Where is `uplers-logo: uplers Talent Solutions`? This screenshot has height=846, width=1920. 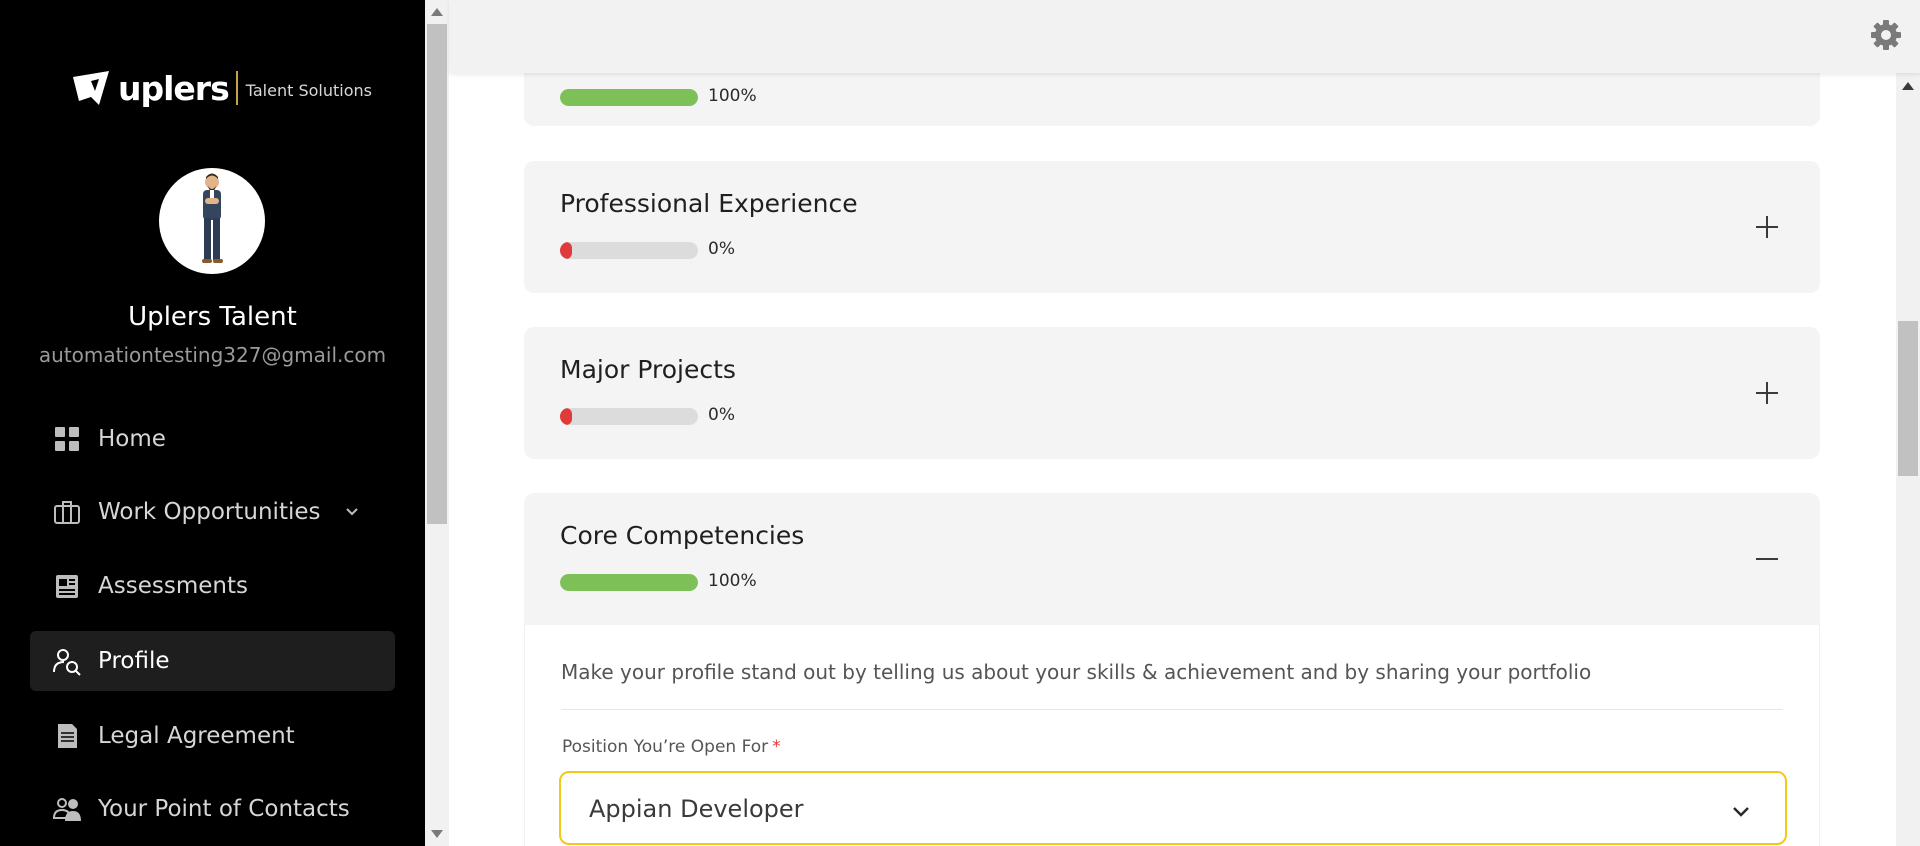 uplers-logo: uplers Talent Solutions is located at coordinates (220, 88).